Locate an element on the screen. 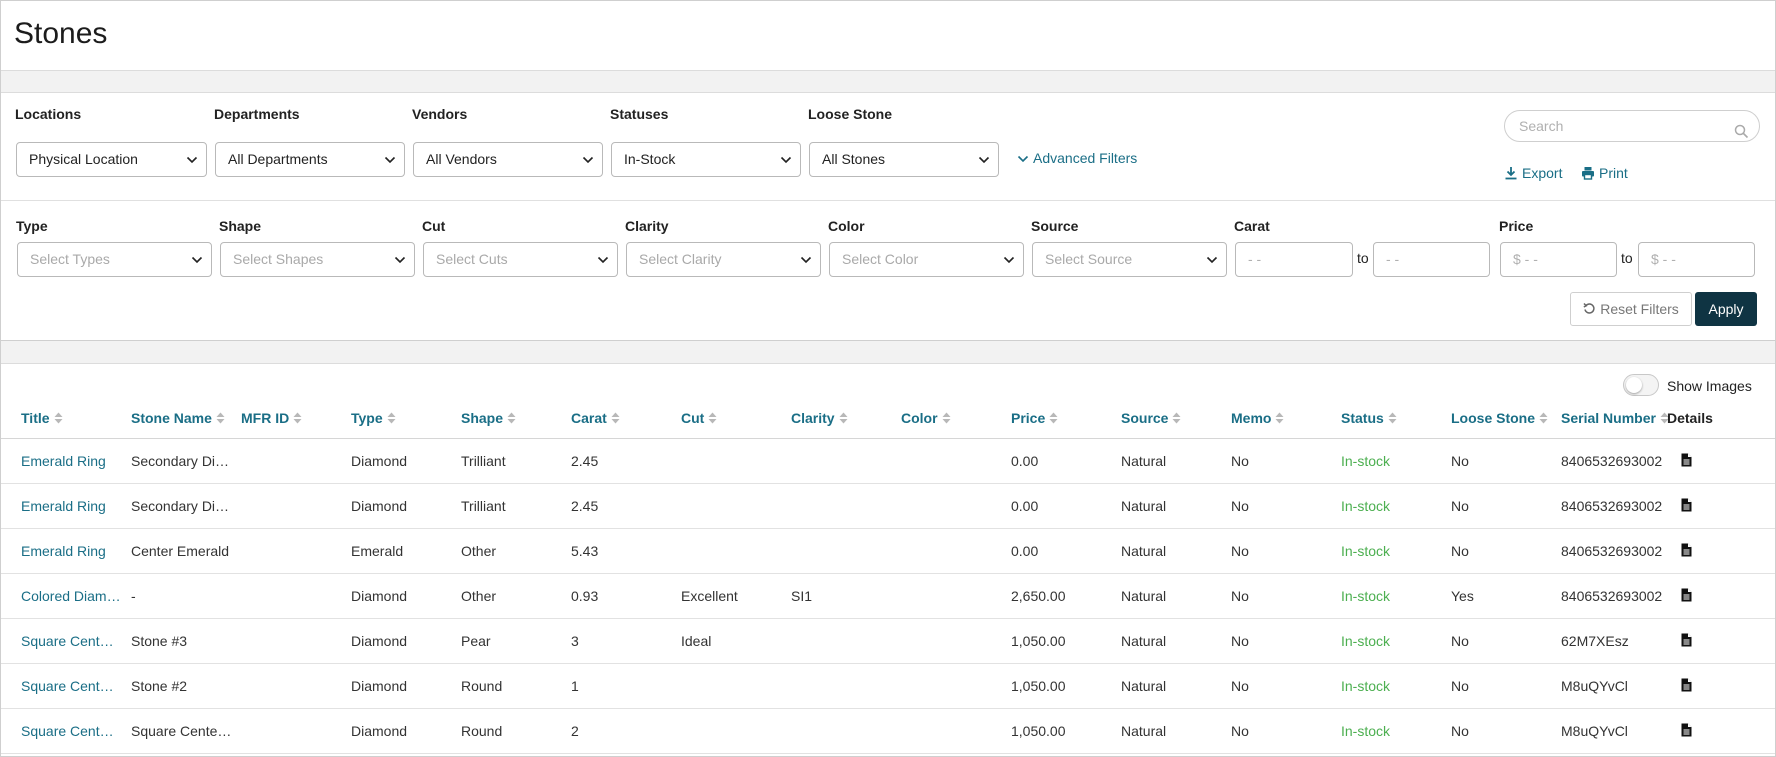 Image resolution: width=1776 pixels, height=757 pixels. print-link: Print is located at coordinates (1604, 173).